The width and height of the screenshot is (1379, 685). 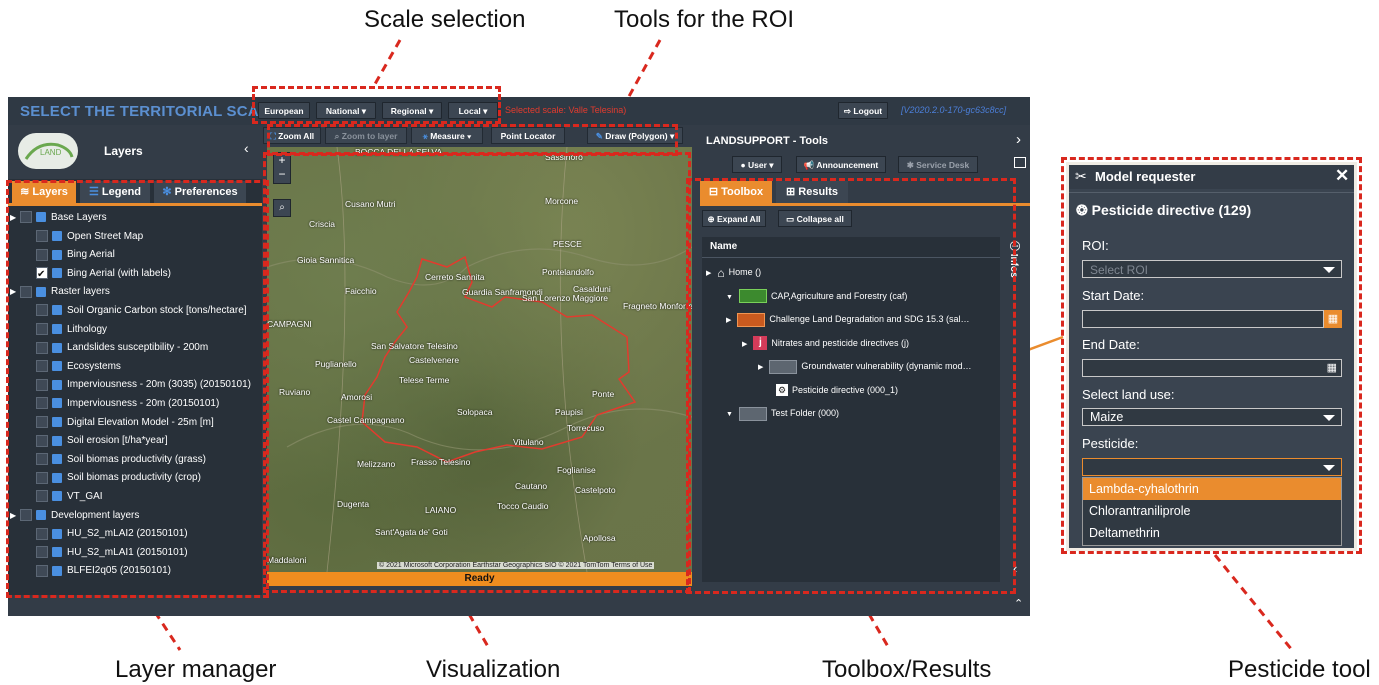 I want to click on logout-icon: ⇨, so click(x=848, y=111).